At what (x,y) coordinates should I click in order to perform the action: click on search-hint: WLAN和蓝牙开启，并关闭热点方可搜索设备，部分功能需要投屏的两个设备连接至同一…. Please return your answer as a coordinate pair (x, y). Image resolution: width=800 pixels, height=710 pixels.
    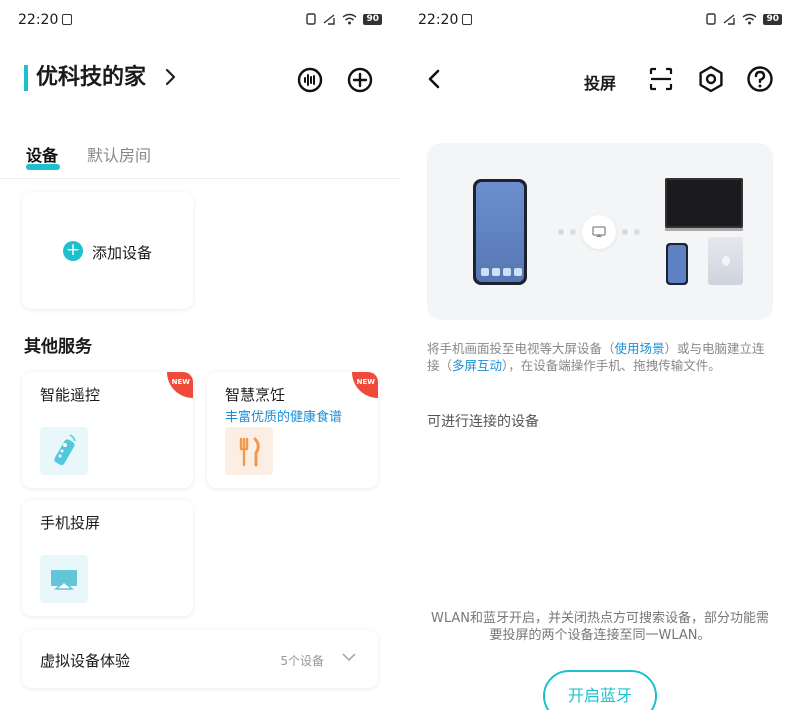
    Looking at the image, I should click on (599, 627).